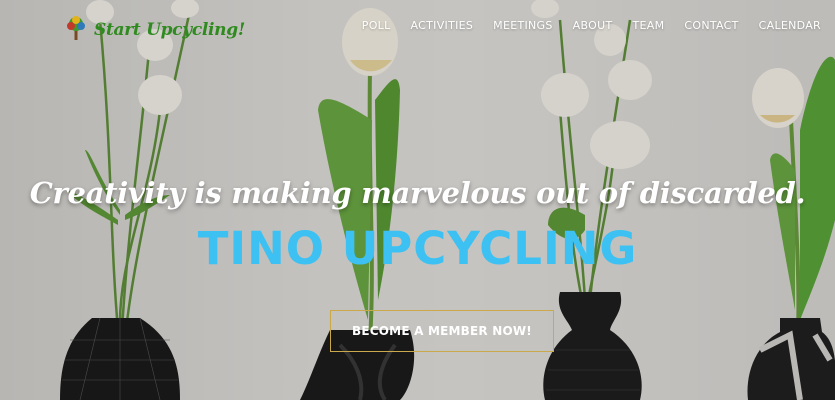 This screenshot has width=835, height=400. I want to click on nav-item-team: TEAM, so click(648, 25).